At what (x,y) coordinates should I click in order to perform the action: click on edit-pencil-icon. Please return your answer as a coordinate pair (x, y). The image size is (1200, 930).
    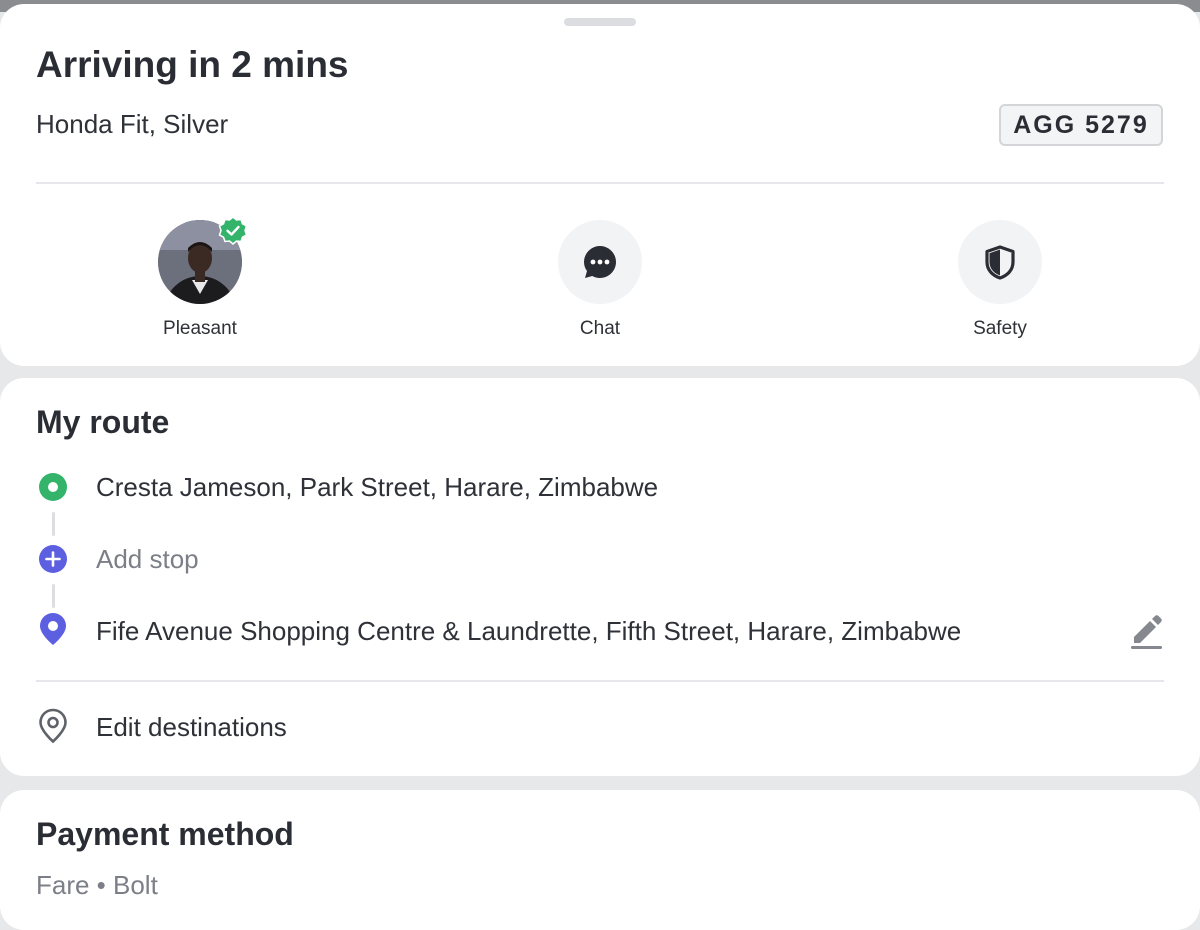
    Looking at the image, I should click on (1146, 630).